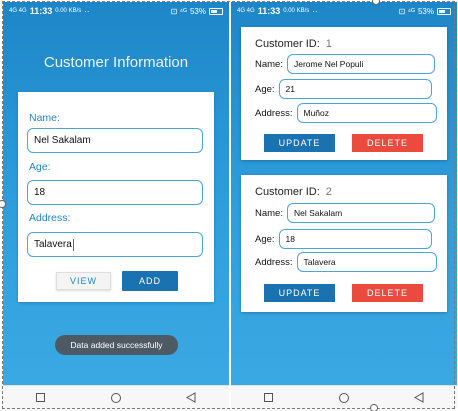 The width and height of the screenshot is (458, 411). I want to click on resize-handle, so click(374, 407).